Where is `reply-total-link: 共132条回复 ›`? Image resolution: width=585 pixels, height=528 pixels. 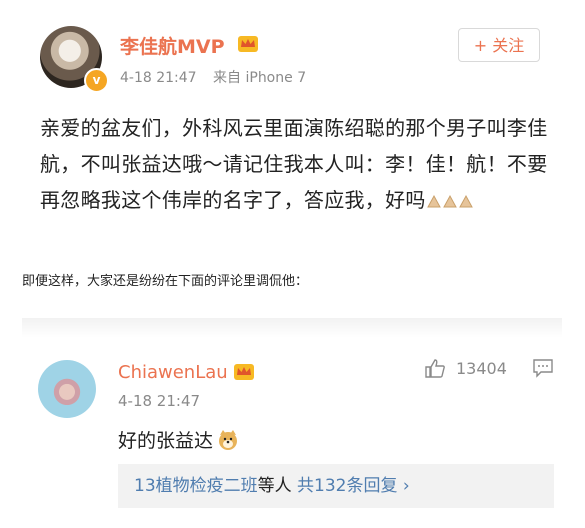 reply-total-link: 共132条回复 › is located at coordinates (353, 486).